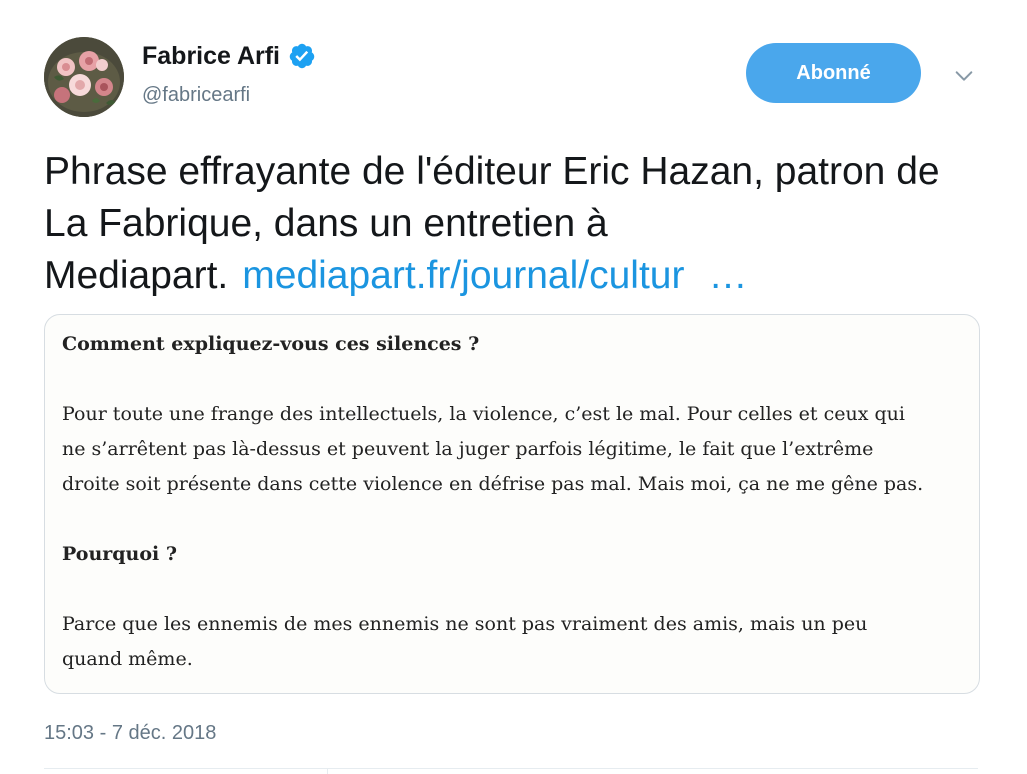 This screenshot has height=774, width=1027. What do you see at coordinates (463, 275) in the screenshot?
I see `tweet-link: mediapart.fr/journal/cultur` at bounding box center [463, 275].